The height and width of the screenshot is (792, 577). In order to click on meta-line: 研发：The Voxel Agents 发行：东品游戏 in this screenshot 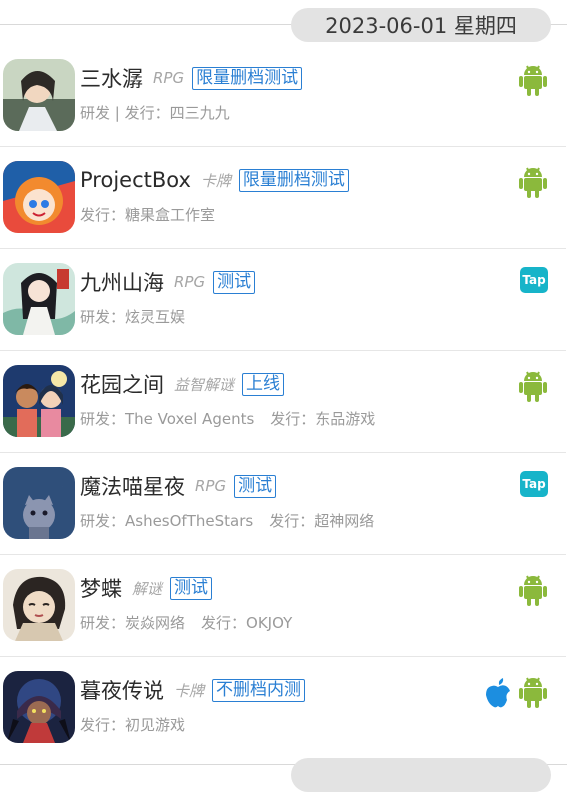, I will do `click(227, 418)`.